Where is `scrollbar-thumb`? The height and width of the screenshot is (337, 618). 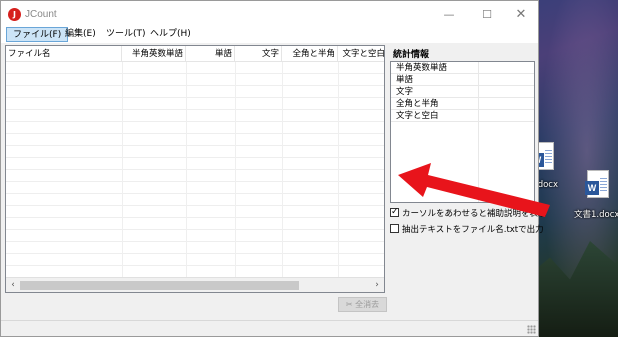
scrollbar-thumb is located at coordinates (159, 285).